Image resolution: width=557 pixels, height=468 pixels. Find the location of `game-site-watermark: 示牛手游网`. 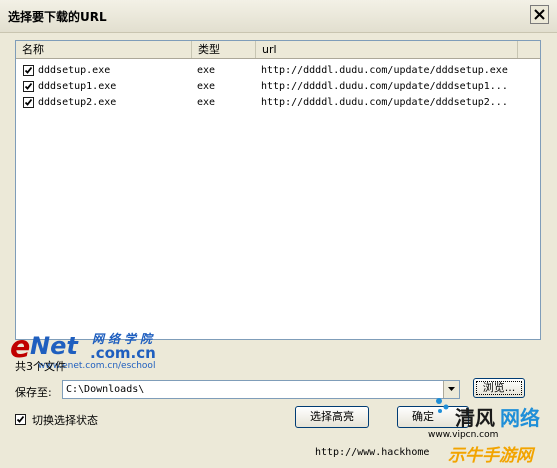

game-site-watermark: 示牛手游网 is located at coordinates (490, 456).